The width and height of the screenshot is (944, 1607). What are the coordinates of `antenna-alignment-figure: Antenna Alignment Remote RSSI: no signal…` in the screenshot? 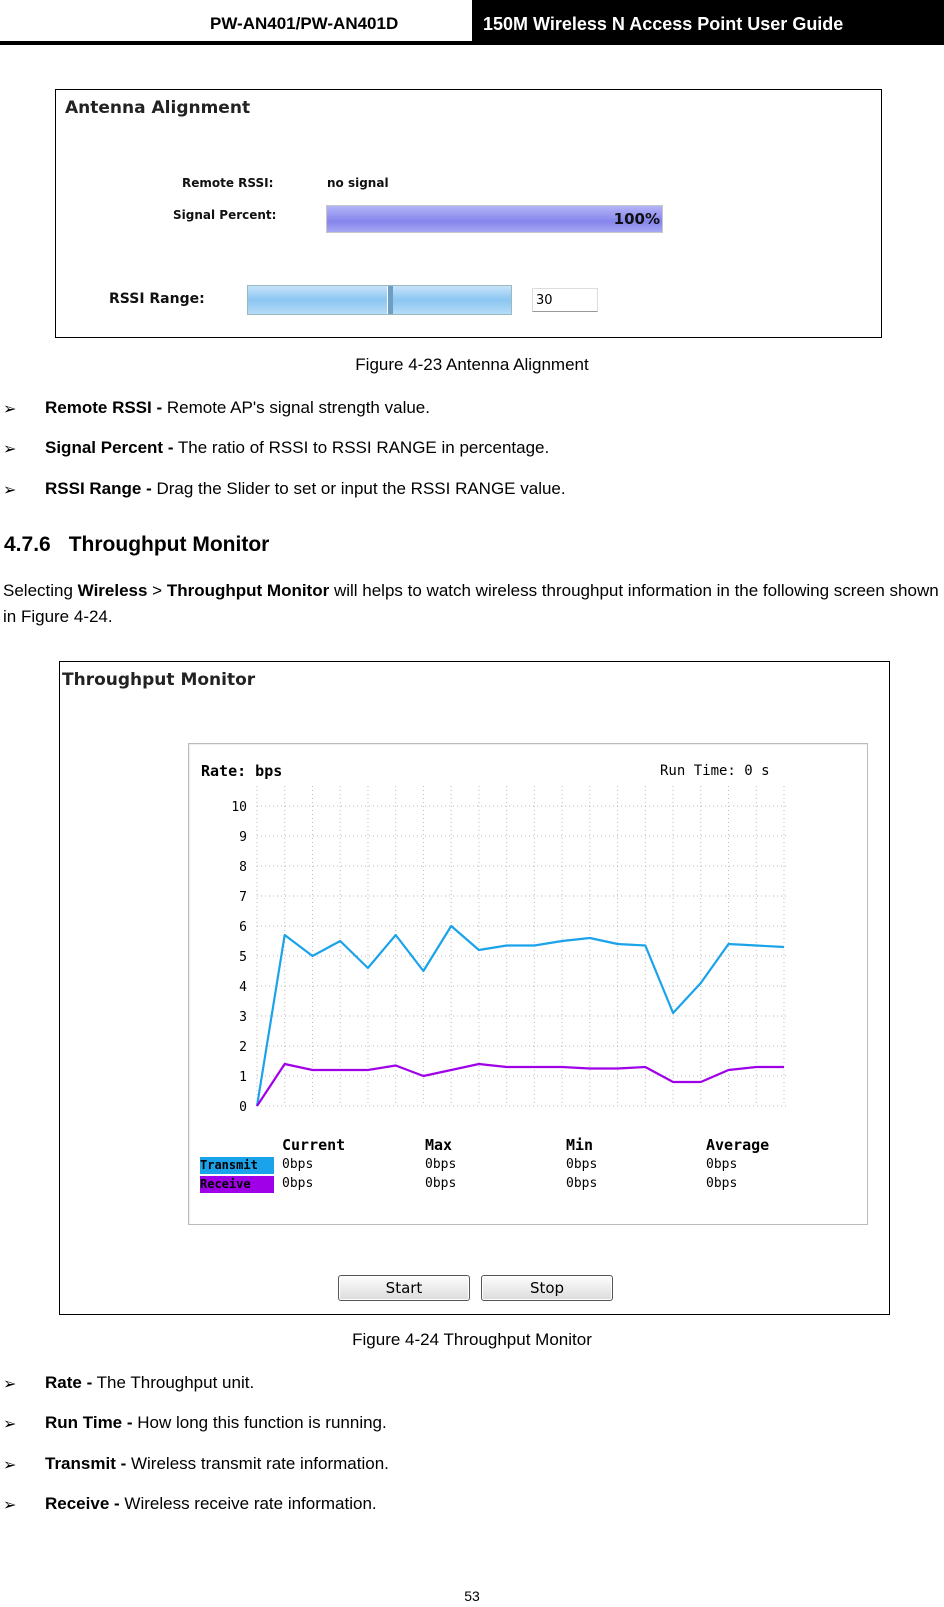 It's located at (468, 213).